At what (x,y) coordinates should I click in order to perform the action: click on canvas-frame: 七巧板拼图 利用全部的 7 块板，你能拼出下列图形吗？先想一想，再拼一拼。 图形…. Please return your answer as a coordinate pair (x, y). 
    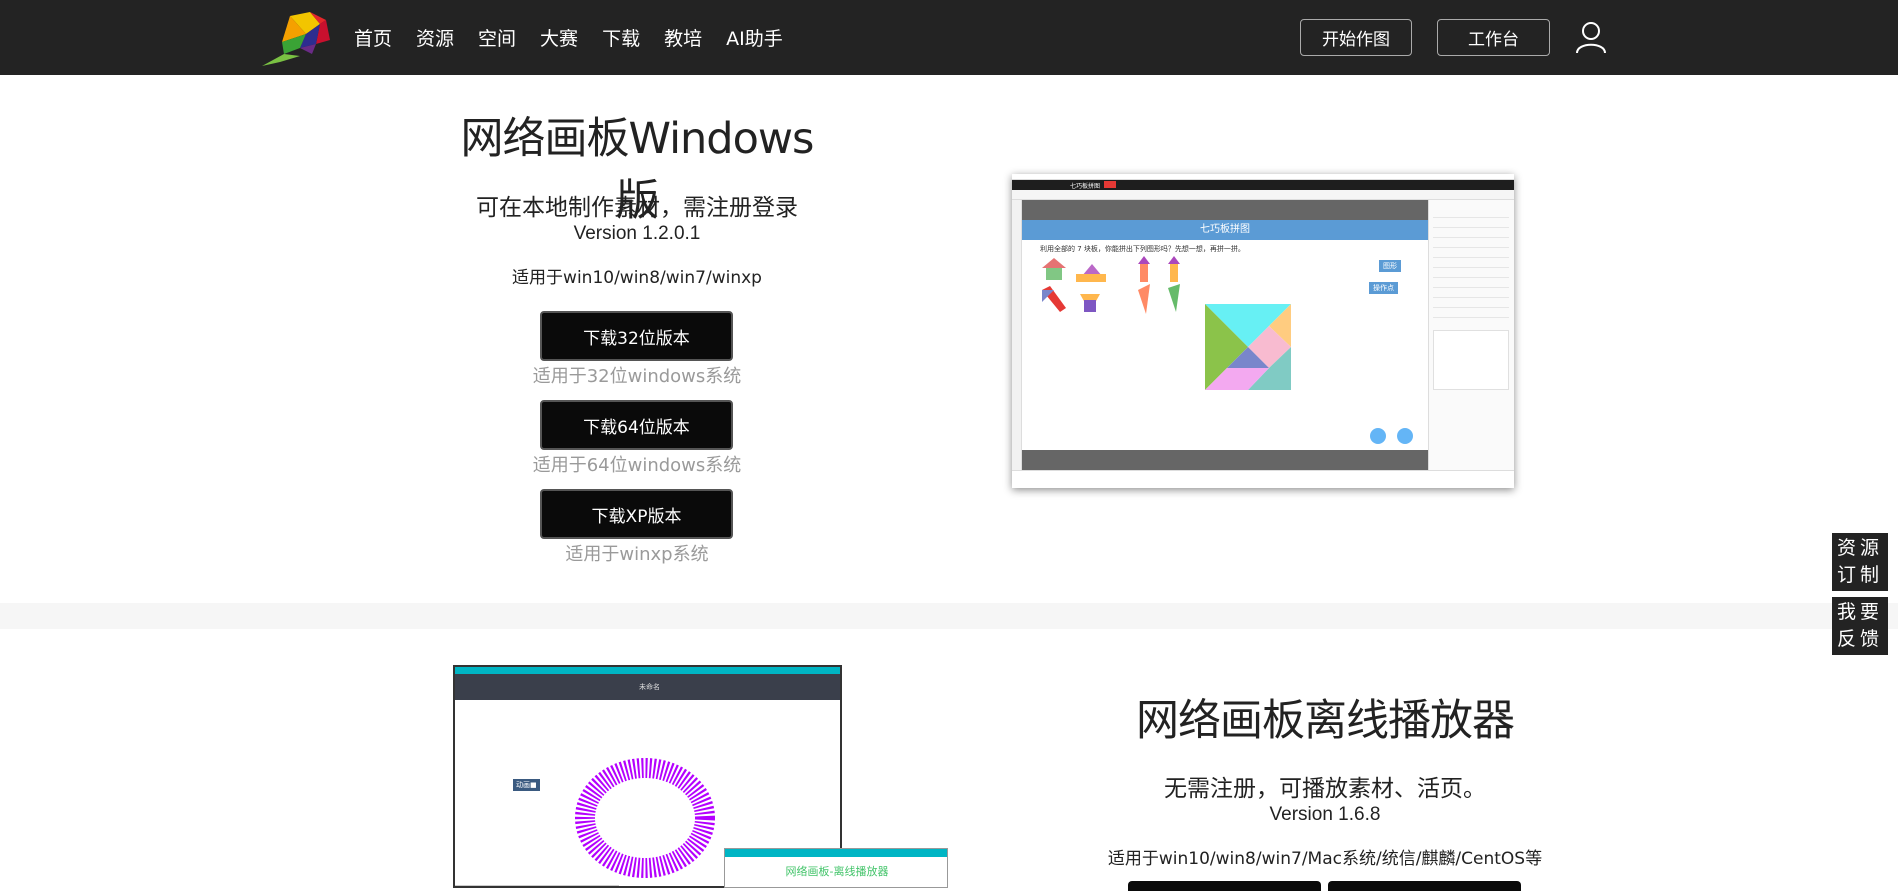
    Looking at the image, I should click on (1225, 335).